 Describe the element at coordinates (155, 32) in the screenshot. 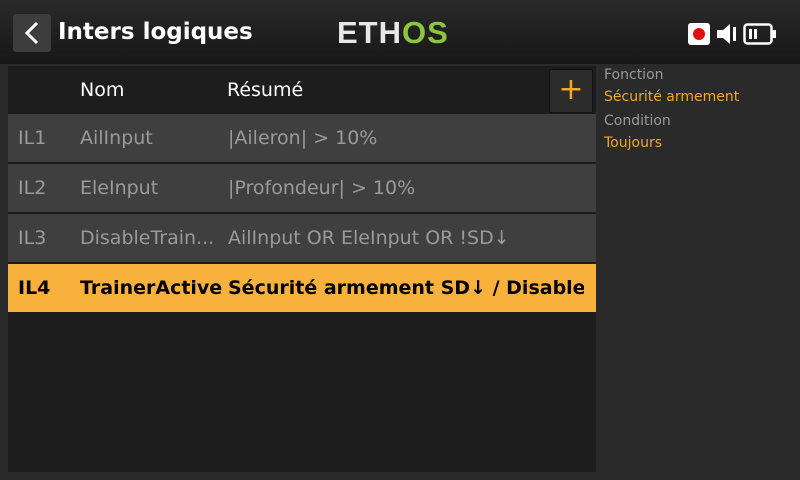

I see `page-title: Inters logiques` at that location.